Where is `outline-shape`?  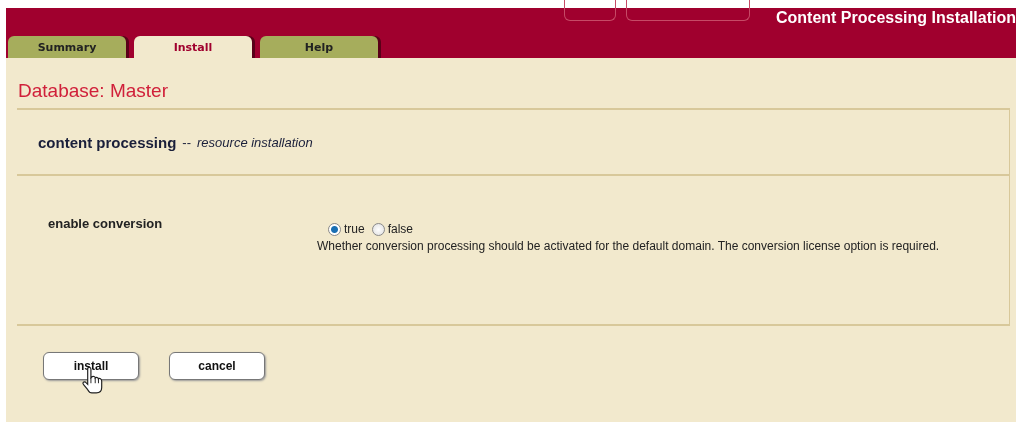
outline-shape is located at coordinates (589, 10).